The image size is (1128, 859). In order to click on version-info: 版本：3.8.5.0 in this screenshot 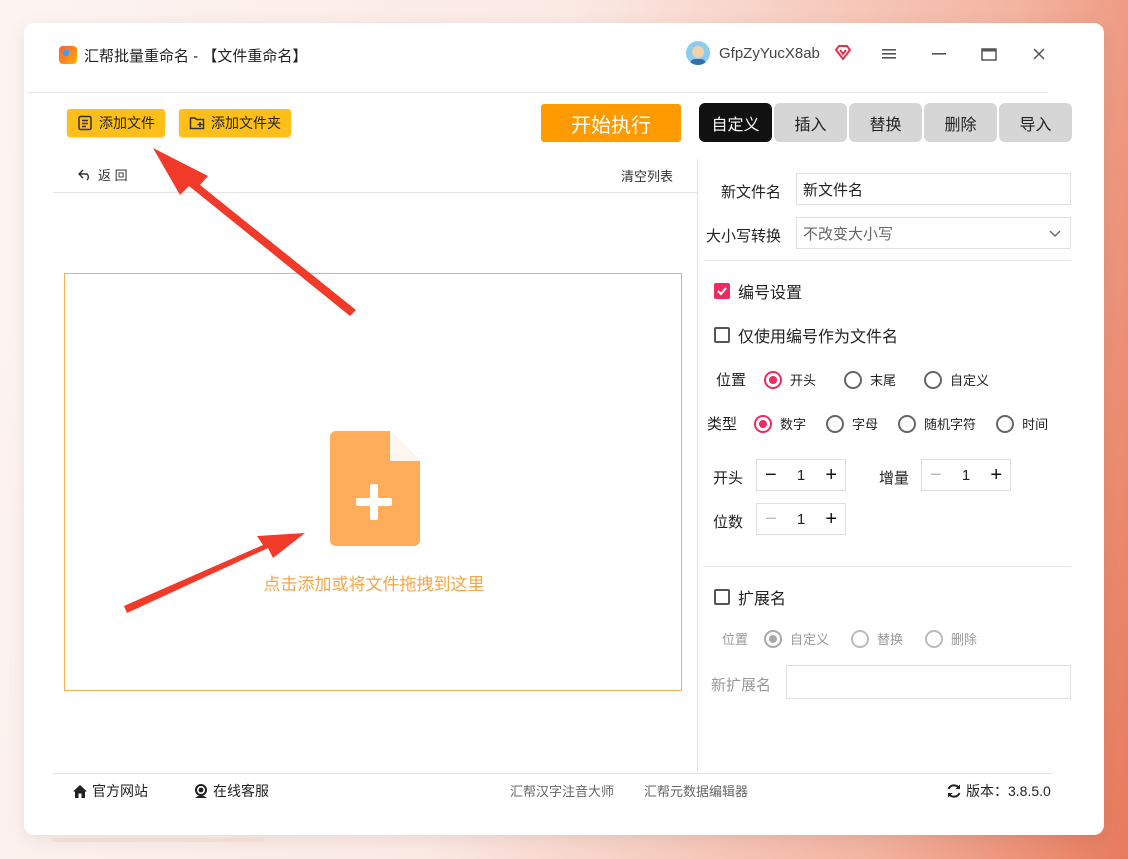, I will do `click(998, 791)`.